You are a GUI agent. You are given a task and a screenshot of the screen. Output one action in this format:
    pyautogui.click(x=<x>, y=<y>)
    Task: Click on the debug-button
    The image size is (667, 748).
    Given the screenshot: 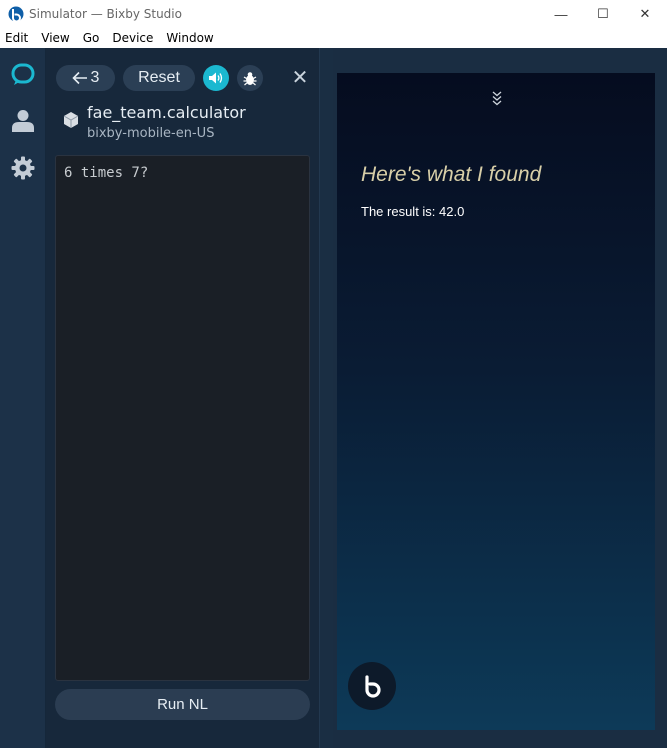 What is the action you would take?
    pyautogui.click(x=250, y=78)
    